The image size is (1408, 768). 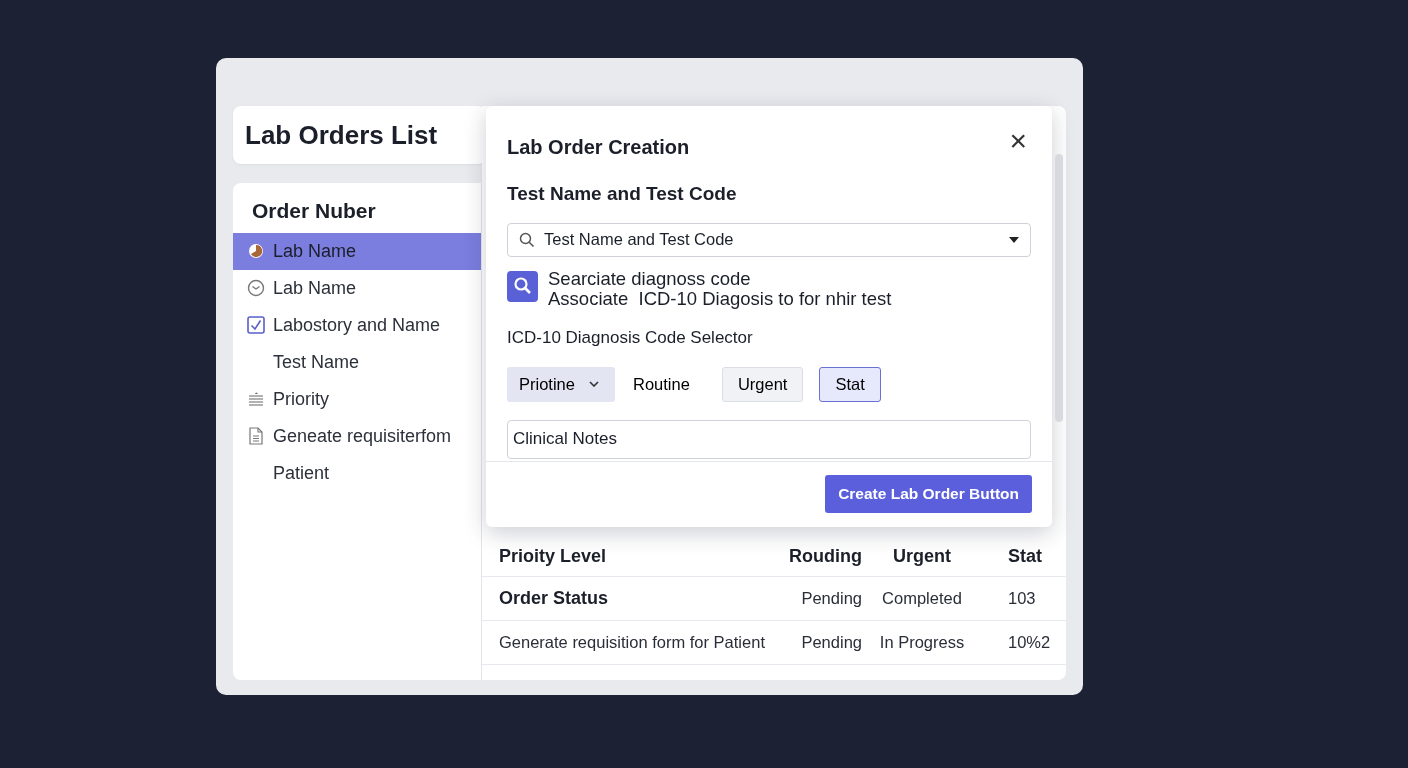 I want to click on column-header: Prioity Level, so click(x=624, y=557).